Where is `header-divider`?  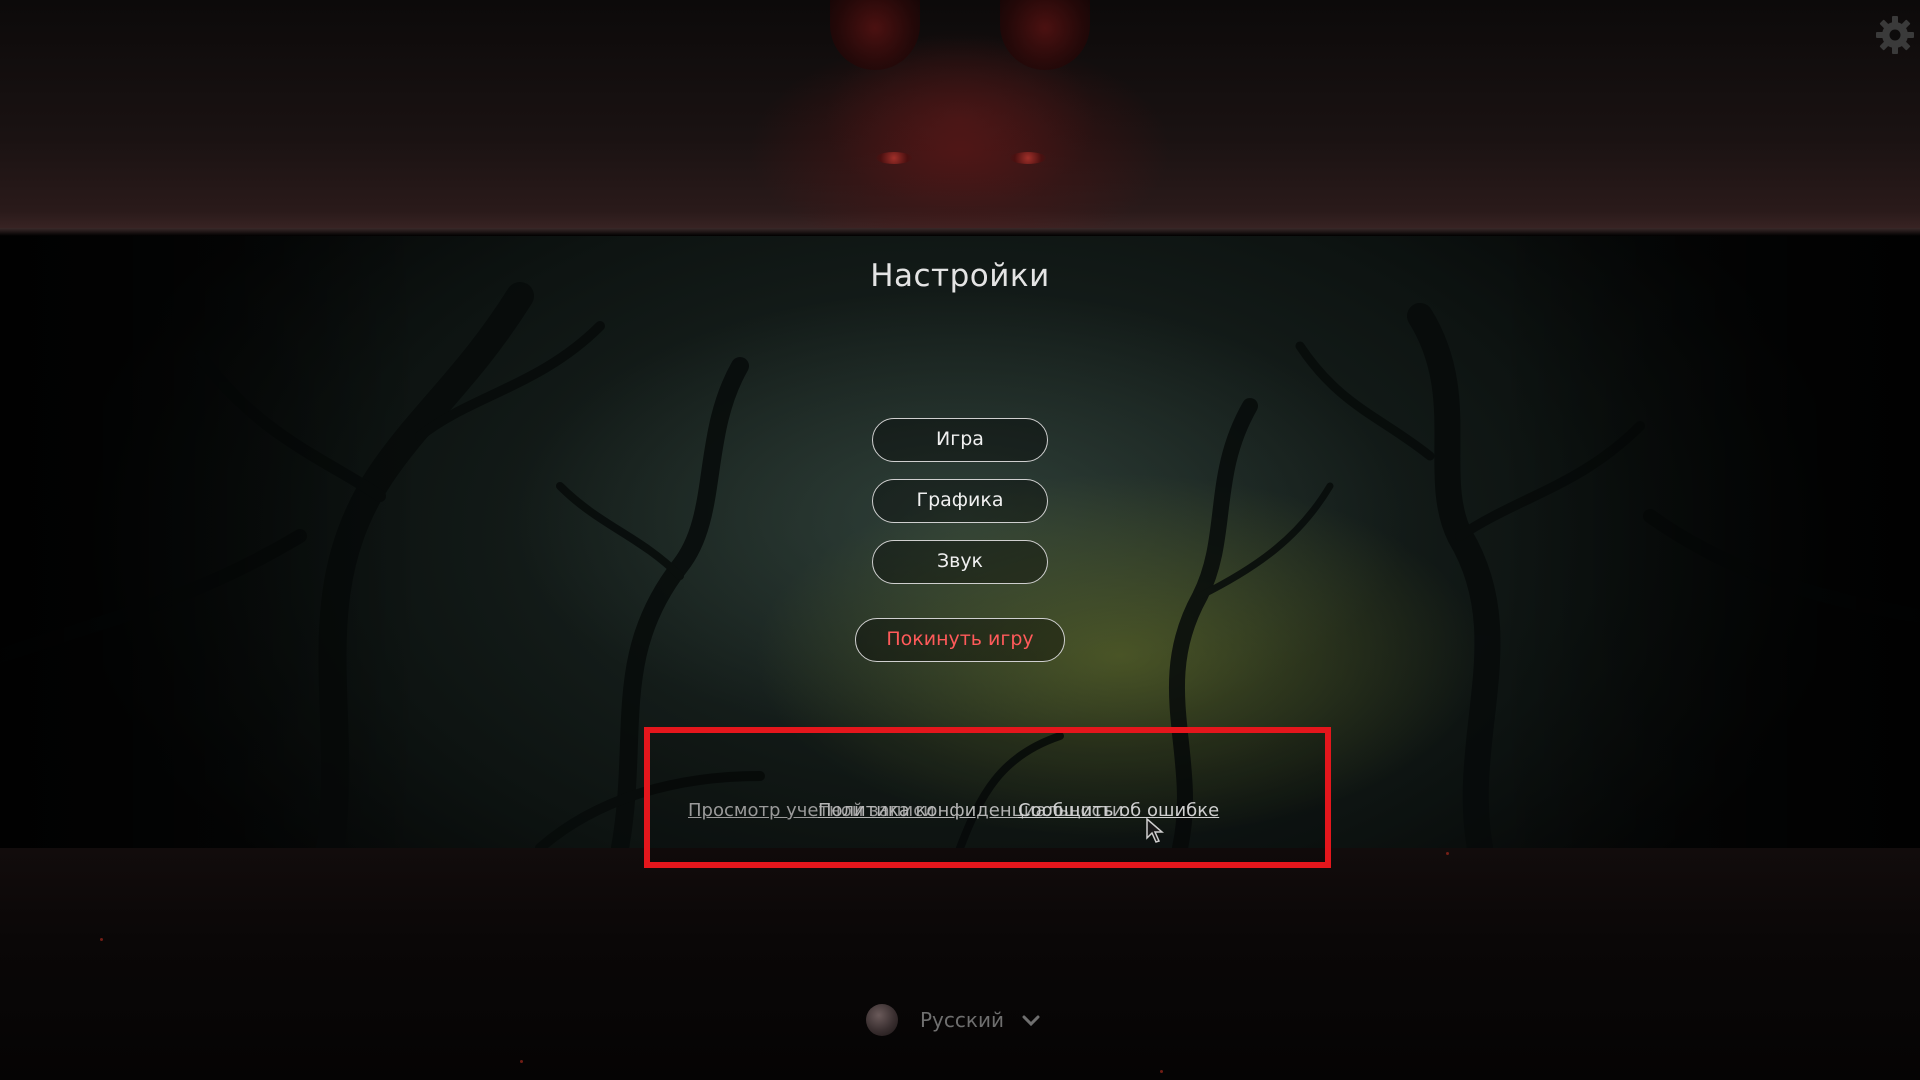
header-divider is located at coordinates (960, 232).